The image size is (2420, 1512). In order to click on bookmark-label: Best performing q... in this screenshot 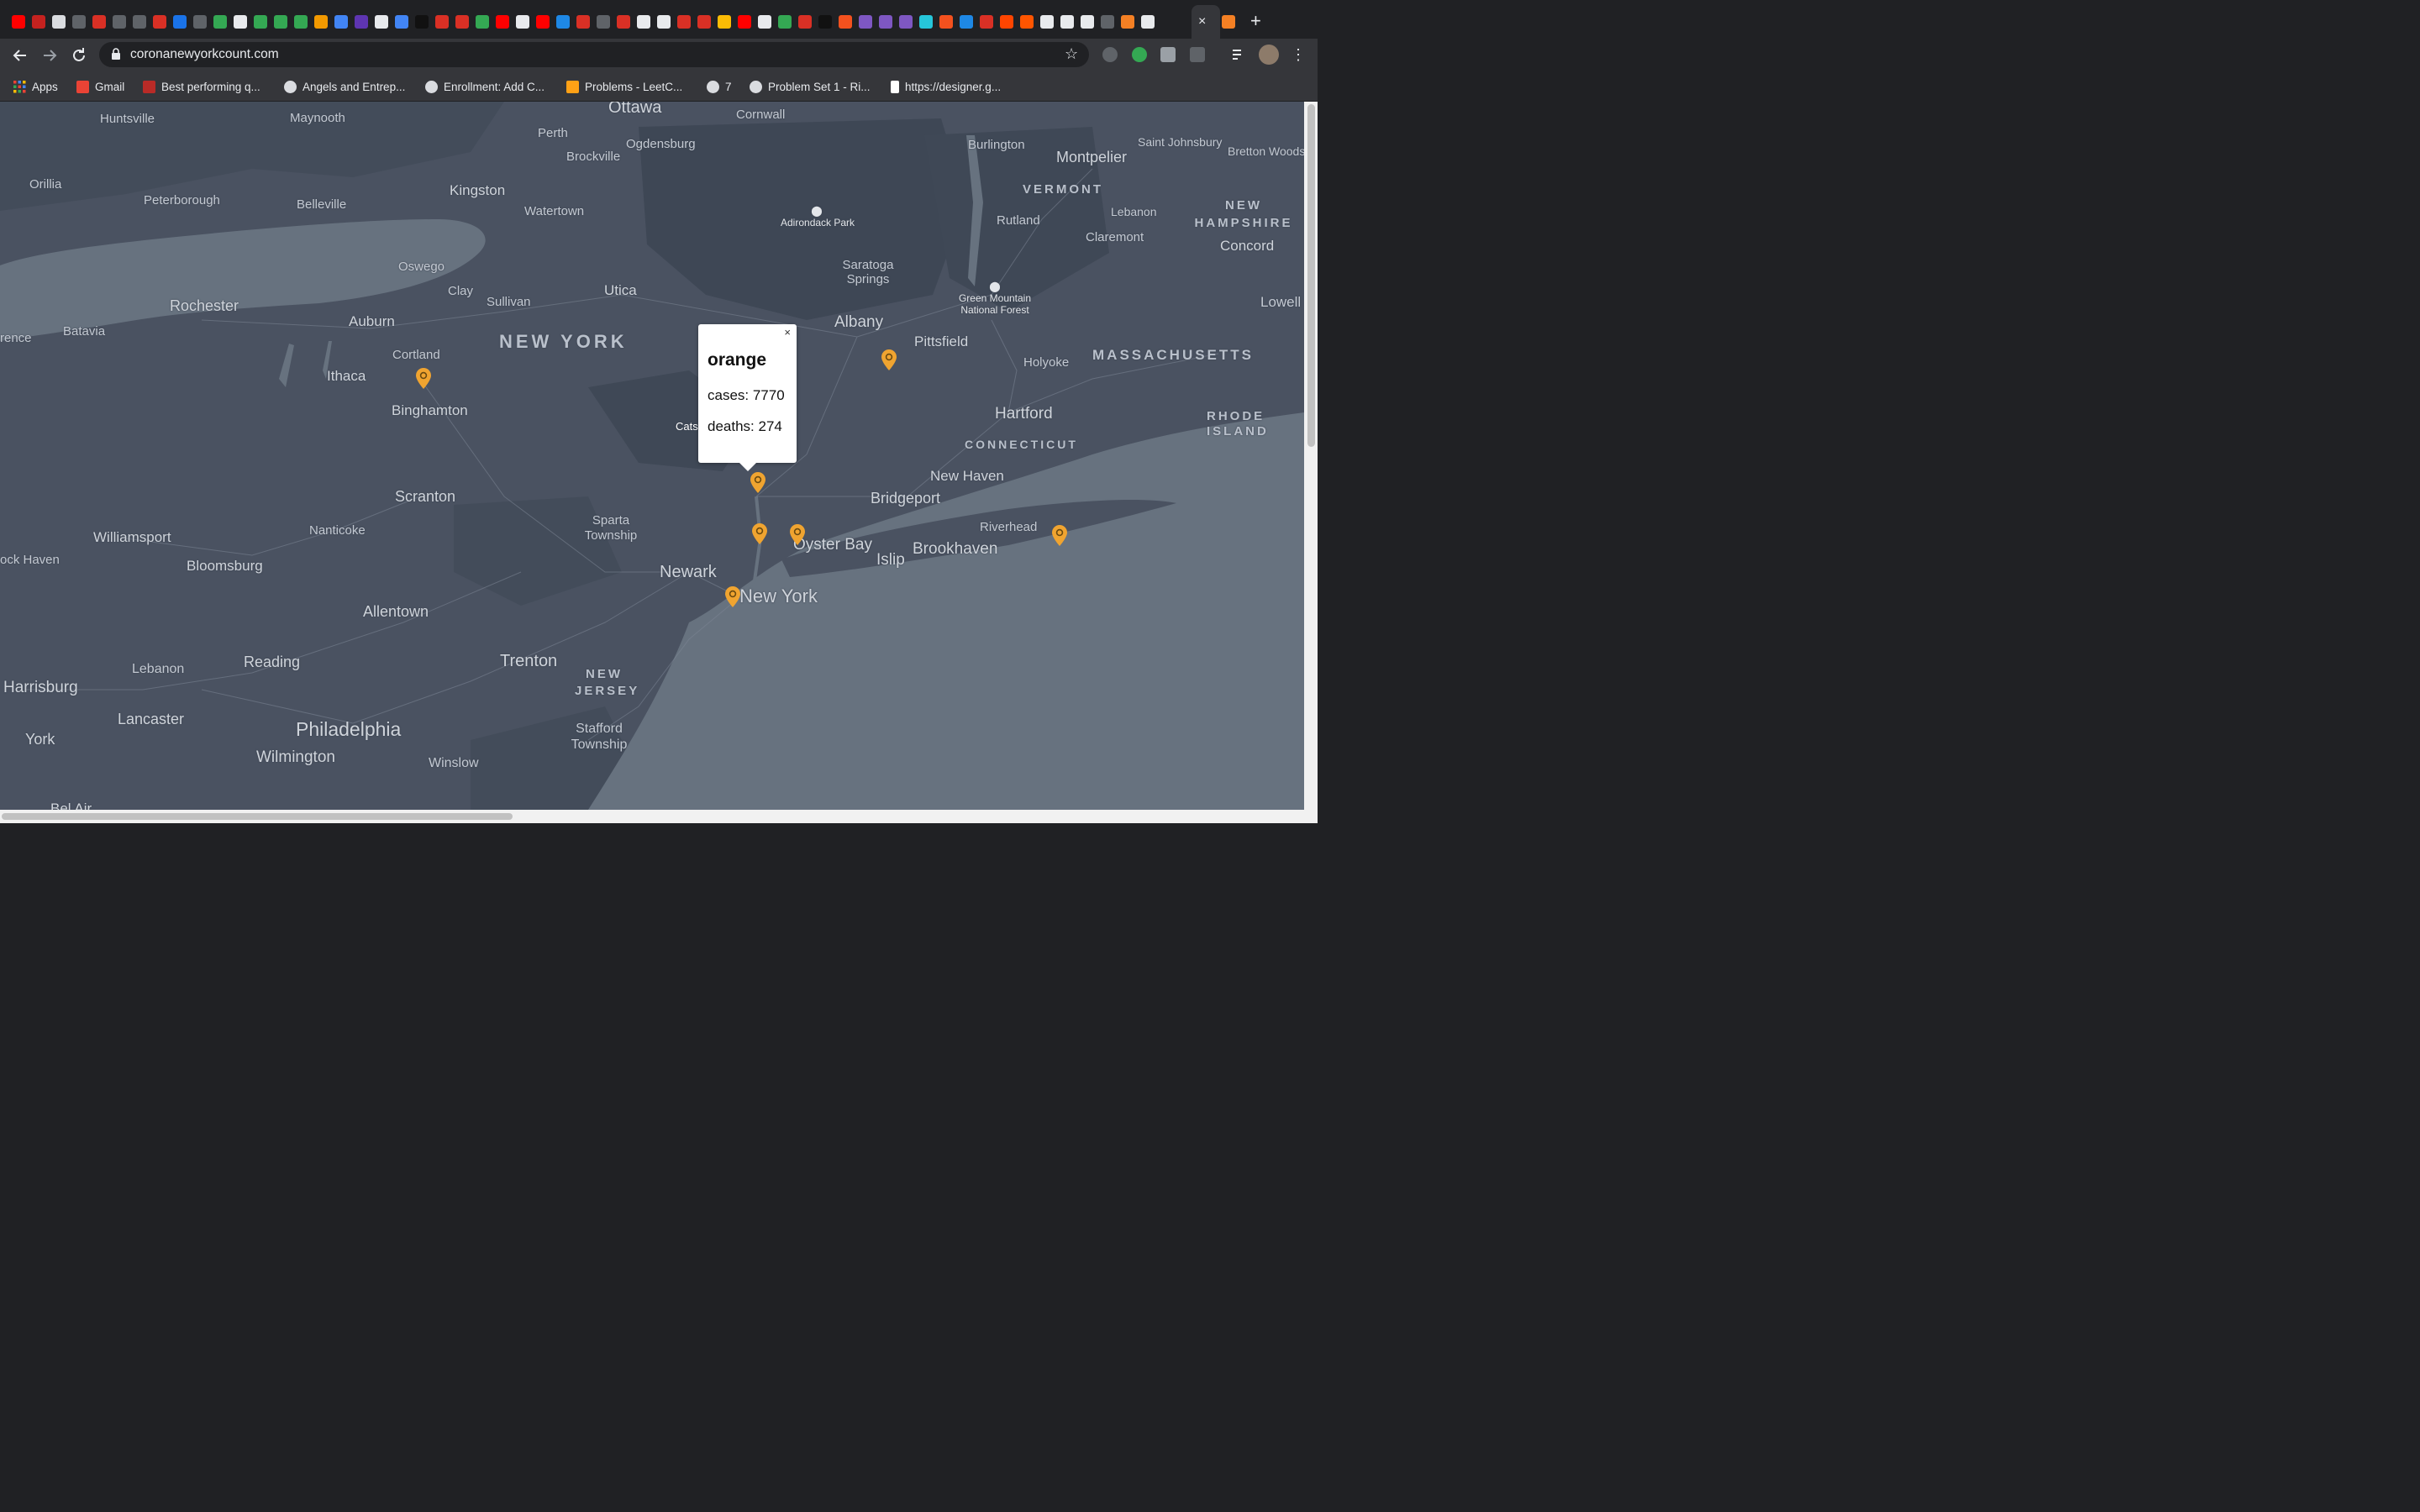, I will do `click(210, 86)`.